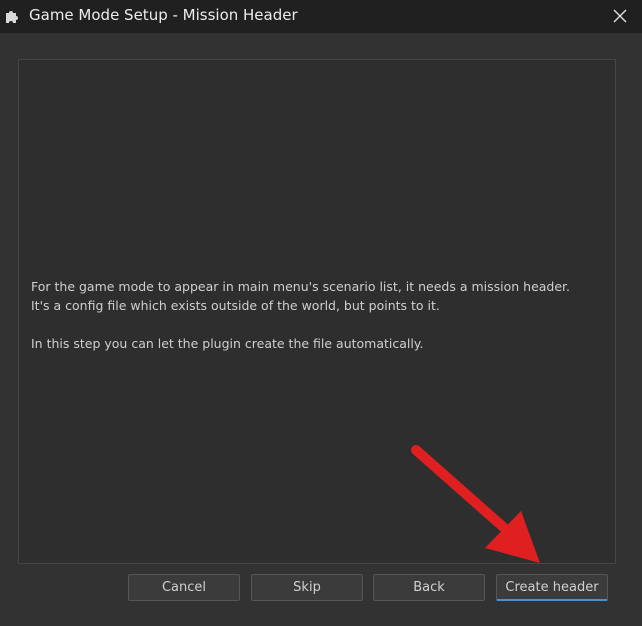 The image size is (642, 626). What do you see at coordinates (13, 16) in the screenshot?
I see `puzzle-icon` at bounding box center [13, 16].